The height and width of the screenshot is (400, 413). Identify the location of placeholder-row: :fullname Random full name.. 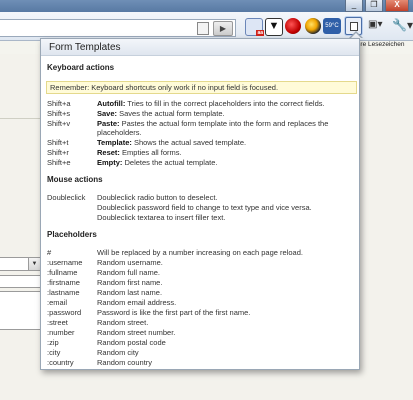
(103, 272).